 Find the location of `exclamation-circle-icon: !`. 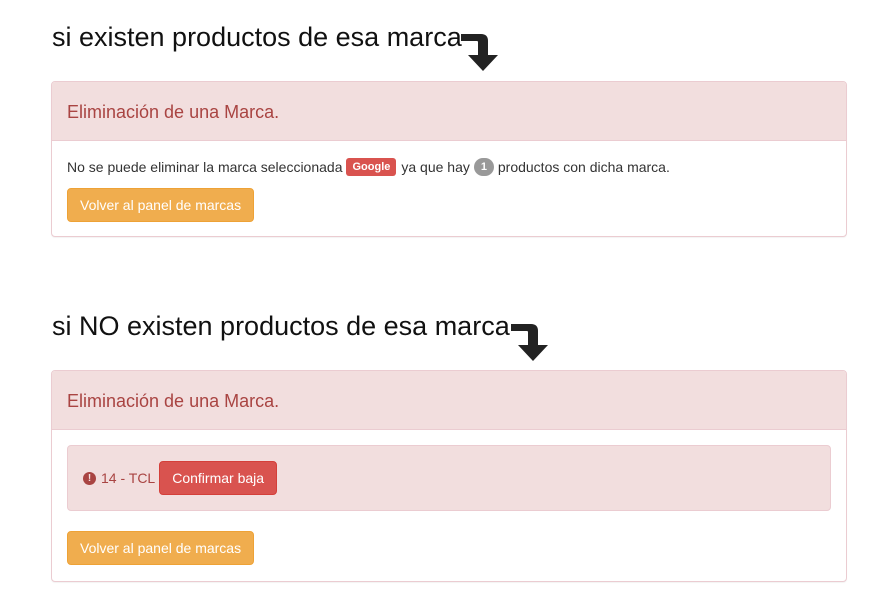

exclamation-circle-icon: ! is located at coordinates (89, 478).